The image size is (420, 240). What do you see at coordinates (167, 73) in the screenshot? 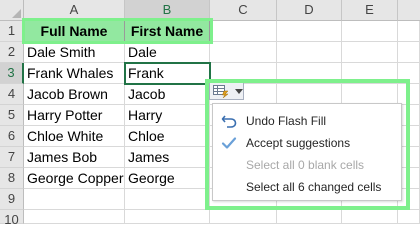
I see `active-cell-outline` at bounding box center [167, 73].